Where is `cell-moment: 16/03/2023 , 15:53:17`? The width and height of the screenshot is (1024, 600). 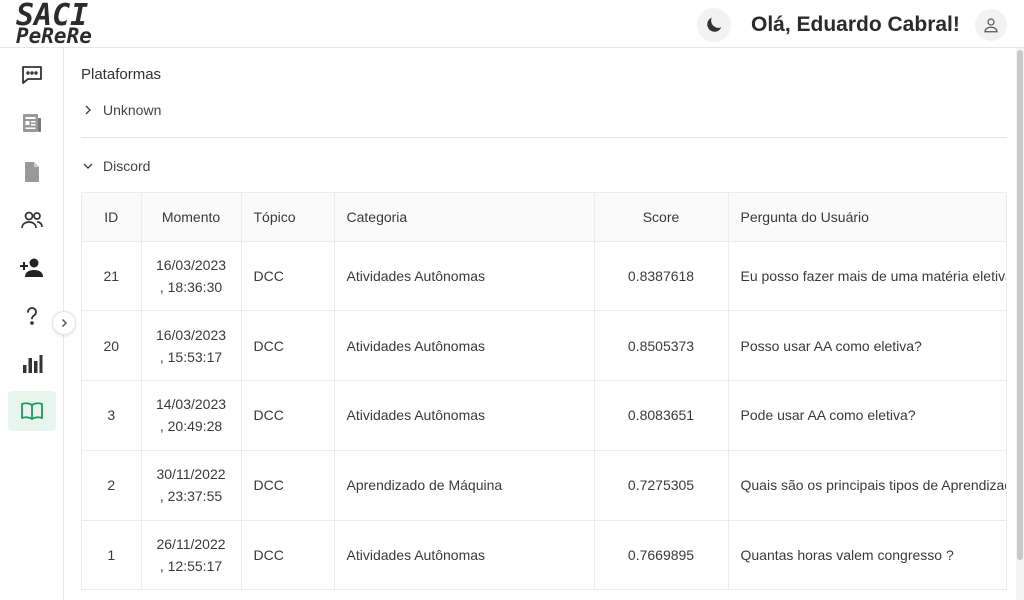 cell-moment: 16/03/2023 , 15:53:17 is located at coordinates (191, 346).